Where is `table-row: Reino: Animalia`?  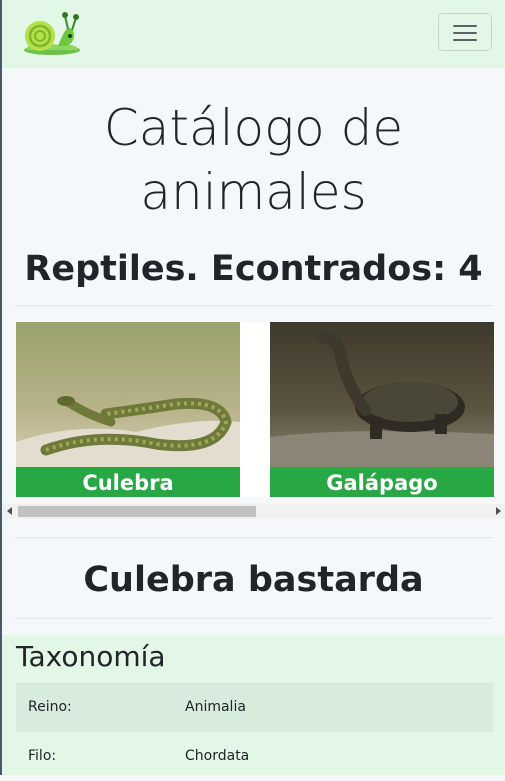 table-row: Reino: Animalia is located at coordinates (254, 707).